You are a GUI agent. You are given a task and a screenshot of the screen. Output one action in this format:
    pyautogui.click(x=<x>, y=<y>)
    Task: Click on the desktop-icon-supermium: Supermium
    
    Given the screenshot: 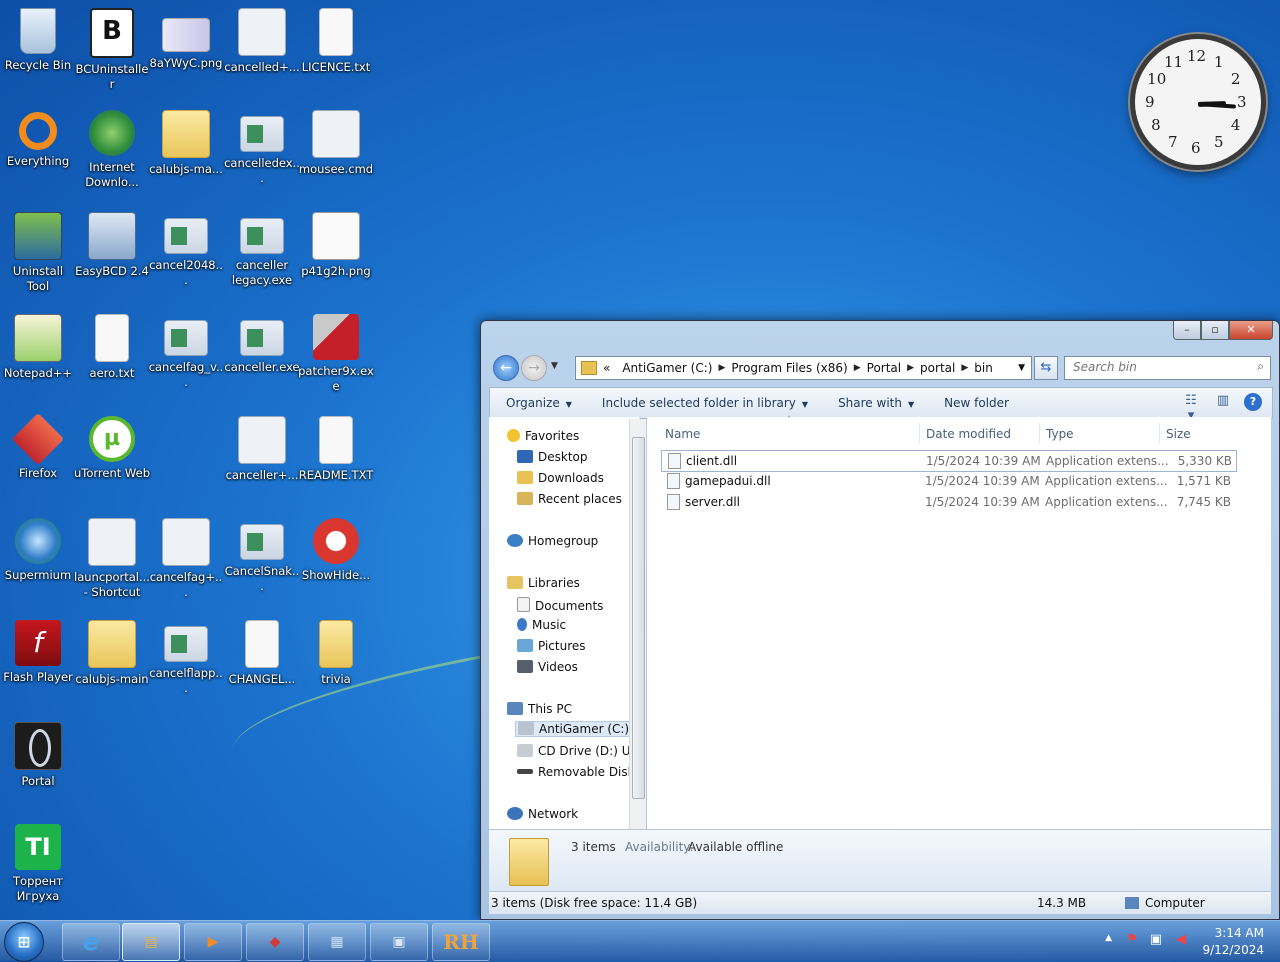 What is the action you would take?
    pyautogui.click(x=38, y=562)
    